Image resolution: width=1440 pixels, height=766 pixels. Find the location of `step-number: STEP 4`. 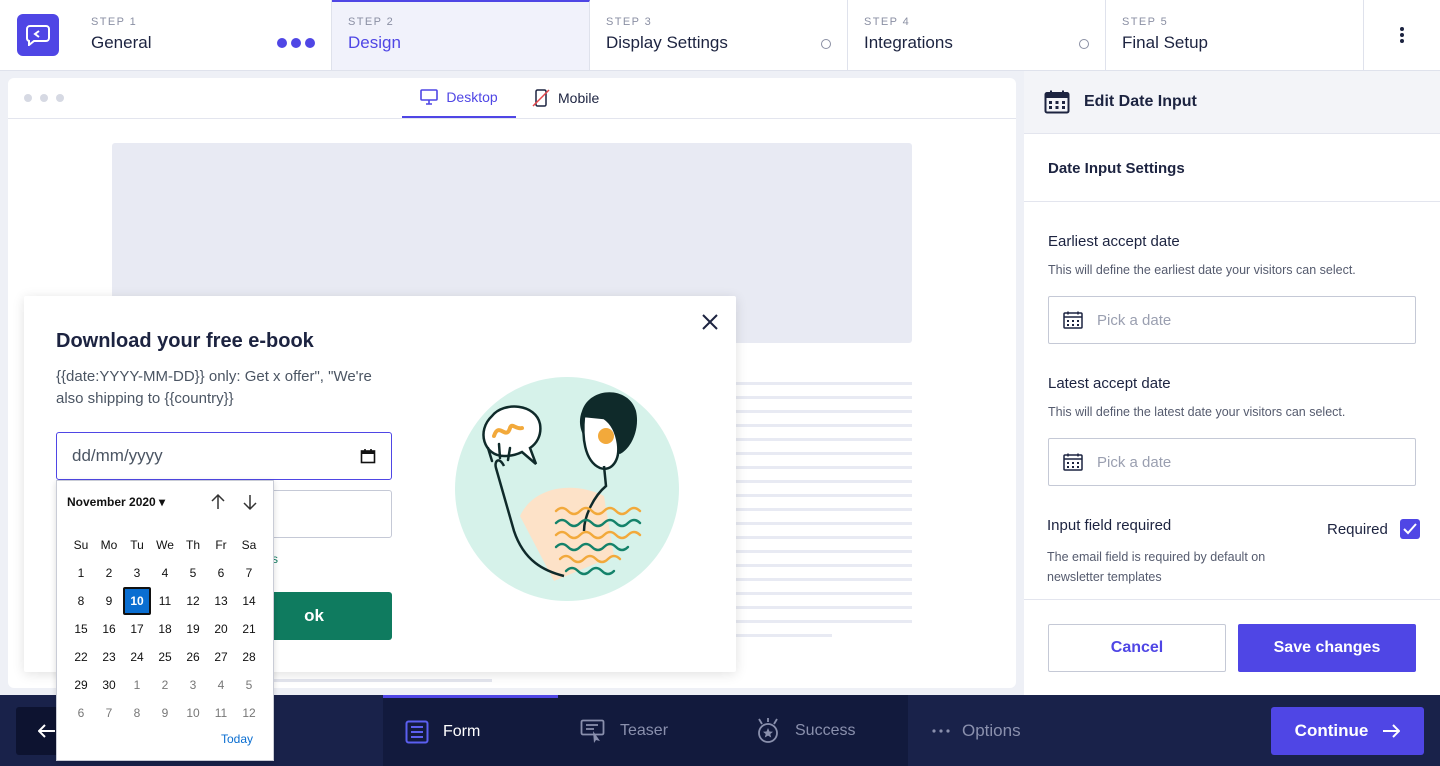

step-number: STEP 4 is located at coordinates (887, 22).